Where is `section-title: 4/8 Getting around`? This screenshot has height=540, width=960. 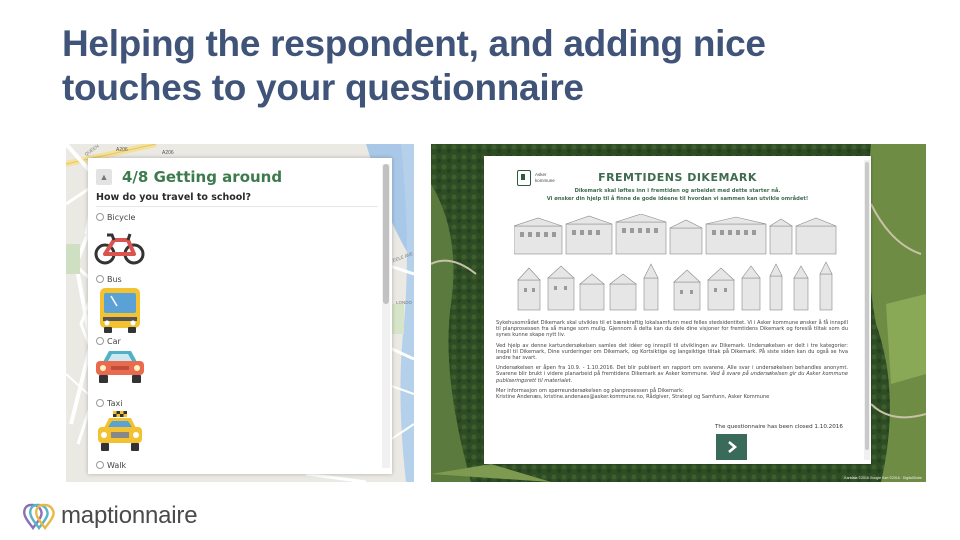 section-title: 4/8 Getting around is located at coordinates (202, 177).